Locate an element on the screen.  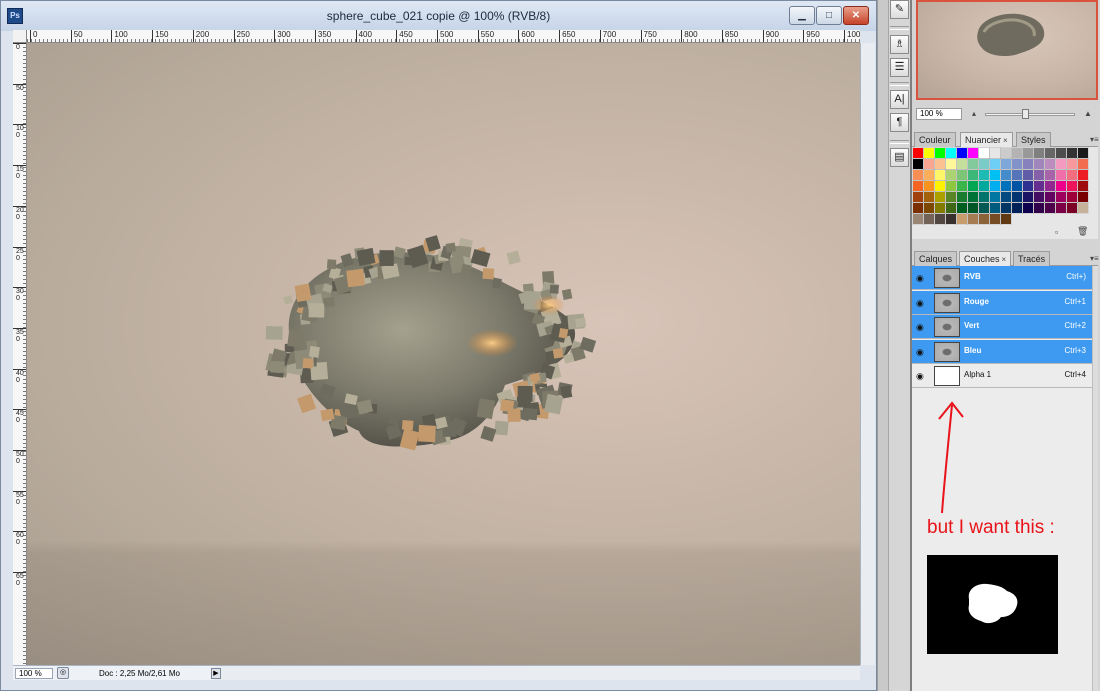
navigator-slider-thumb is located at coordinates (1025, 114).